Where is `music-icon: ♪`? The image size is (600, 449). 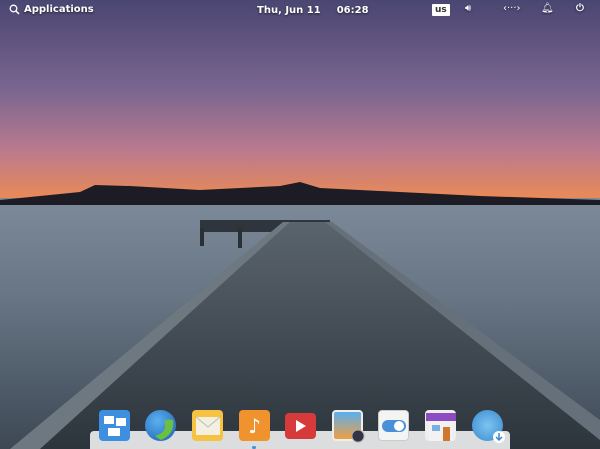 music-icon: ♪ is located at coordinates (254, 425).